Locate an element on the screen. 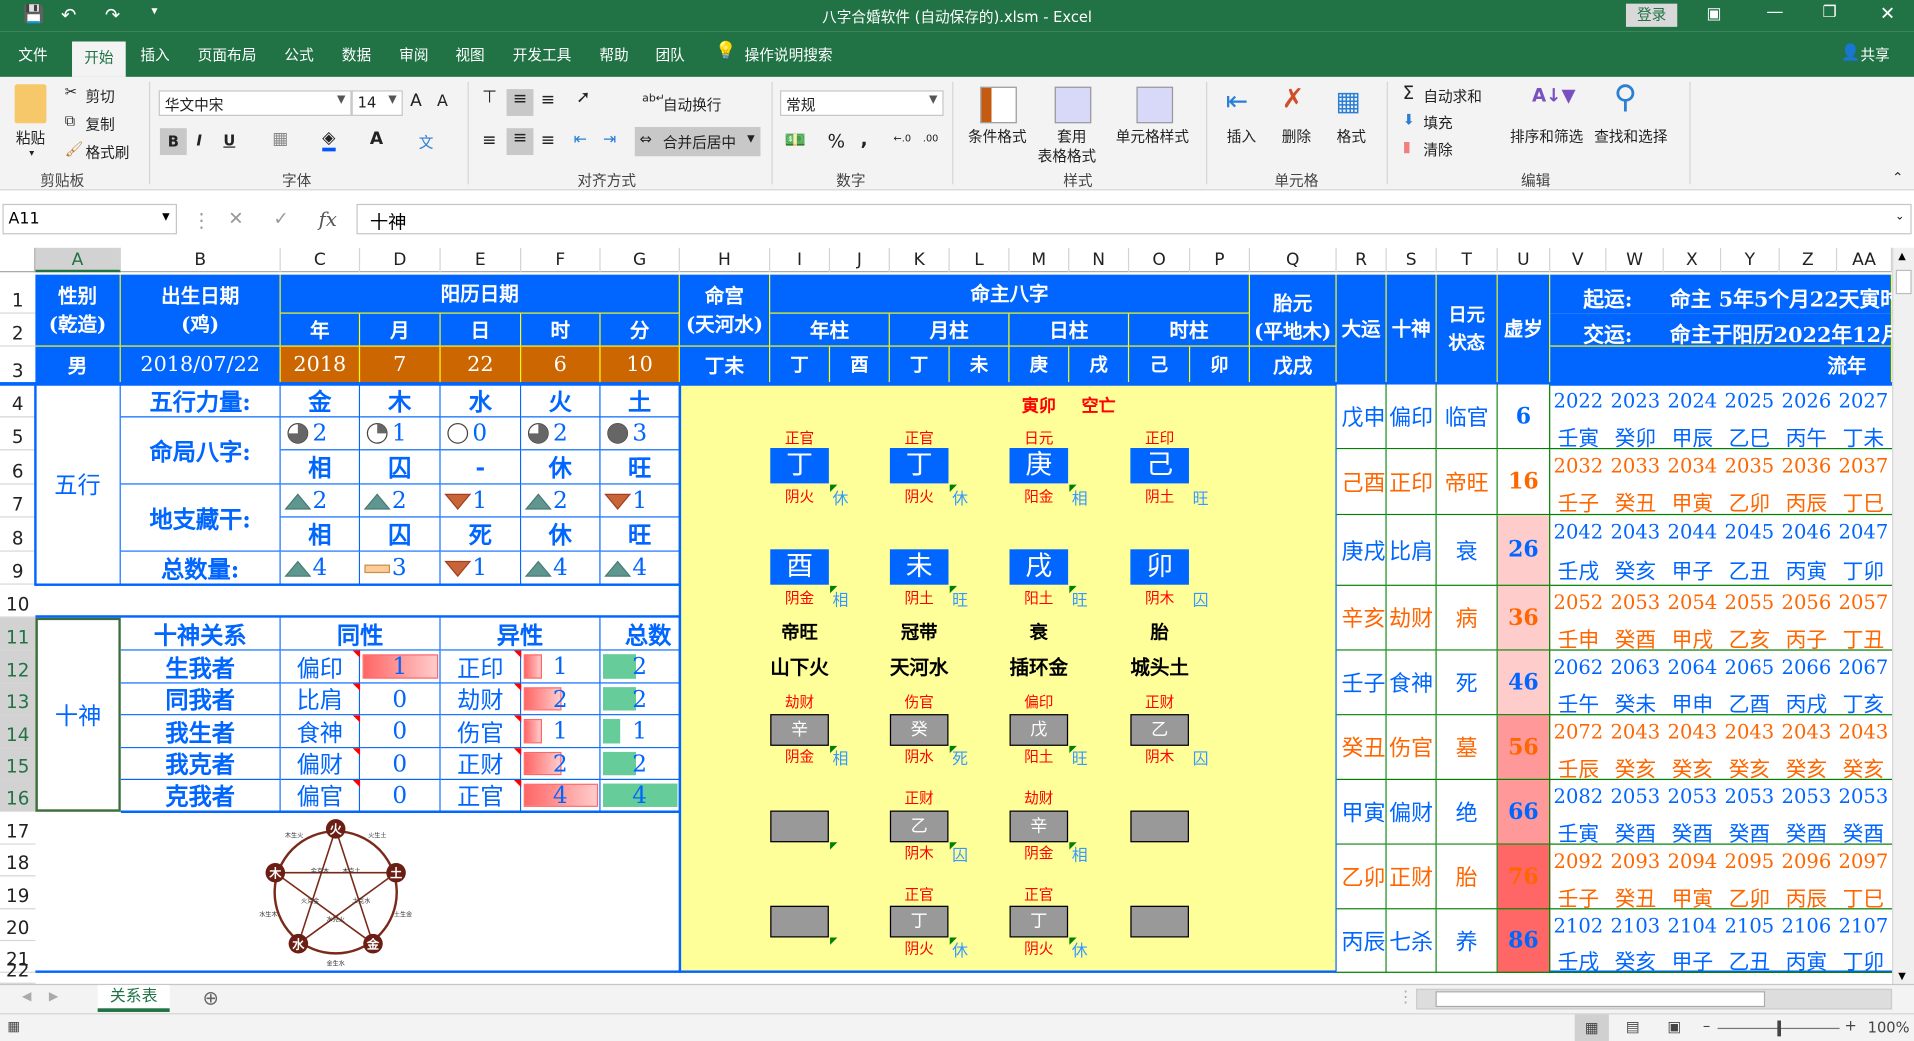 The image size is (1914, 1041). pillar-char: 未 is located at coordinates (979, 365).